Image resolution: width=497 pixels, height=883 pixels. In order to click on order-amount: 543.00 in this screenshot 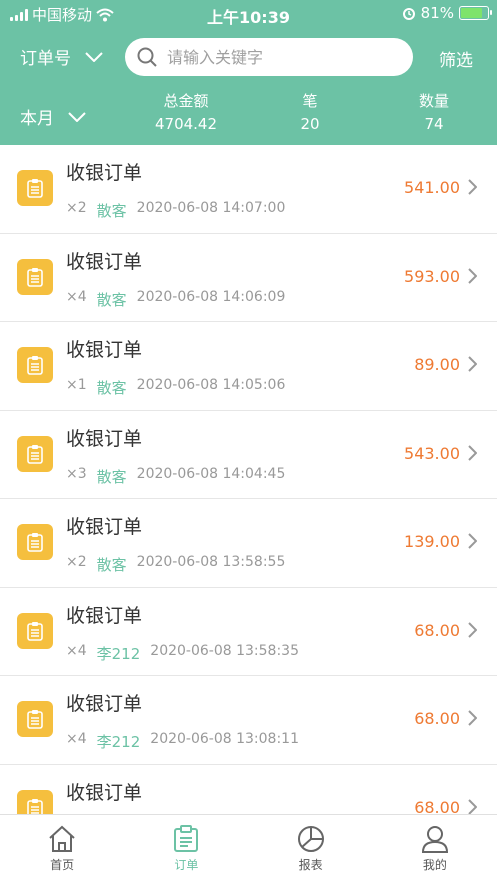, I will do `click(432, 453)`.